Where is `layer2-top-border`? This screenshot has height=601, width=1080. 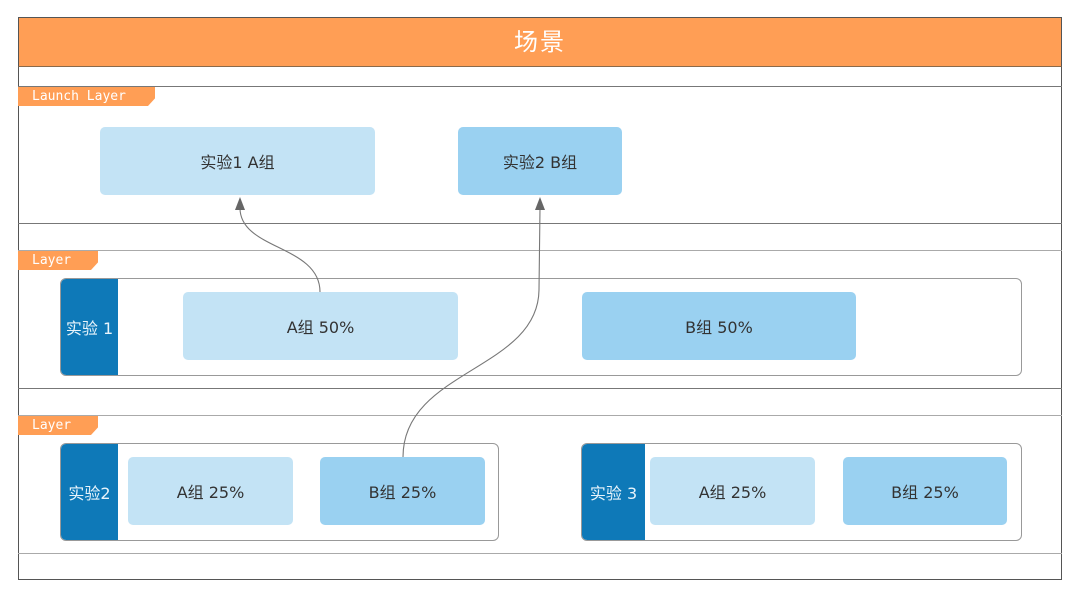 layer2-top-border is located at coordinates (540, 415).